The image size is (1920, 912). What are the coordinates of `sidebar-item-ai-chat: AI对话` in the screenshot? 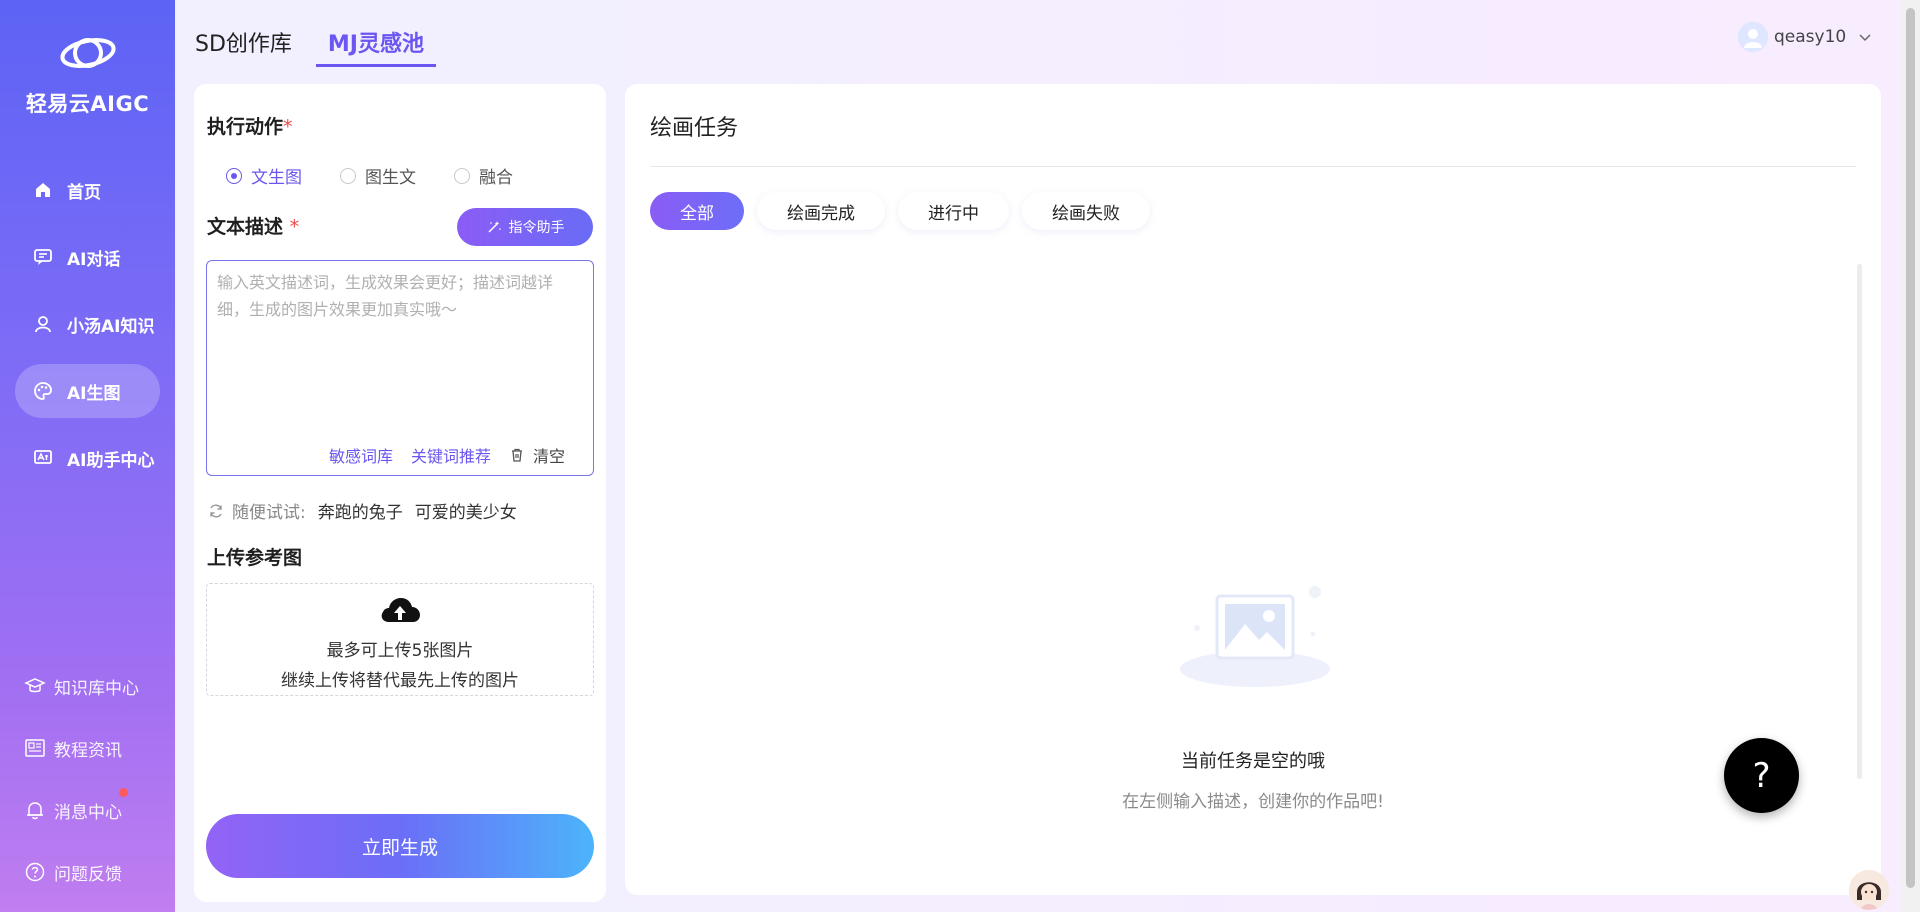 It's located at (87, 257).